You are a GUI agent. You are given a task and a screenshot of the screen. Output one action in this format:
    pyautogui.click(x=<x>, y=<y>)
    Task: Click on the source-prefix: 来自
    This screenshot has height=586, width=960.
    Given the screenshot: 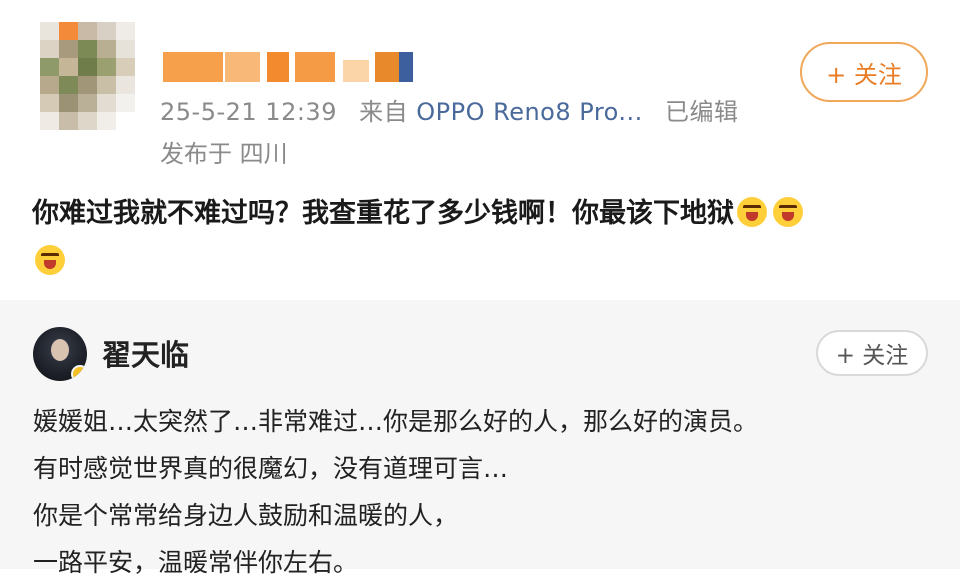 What is the action you would take?
    pyautogui.click(x=384, y=112)
    